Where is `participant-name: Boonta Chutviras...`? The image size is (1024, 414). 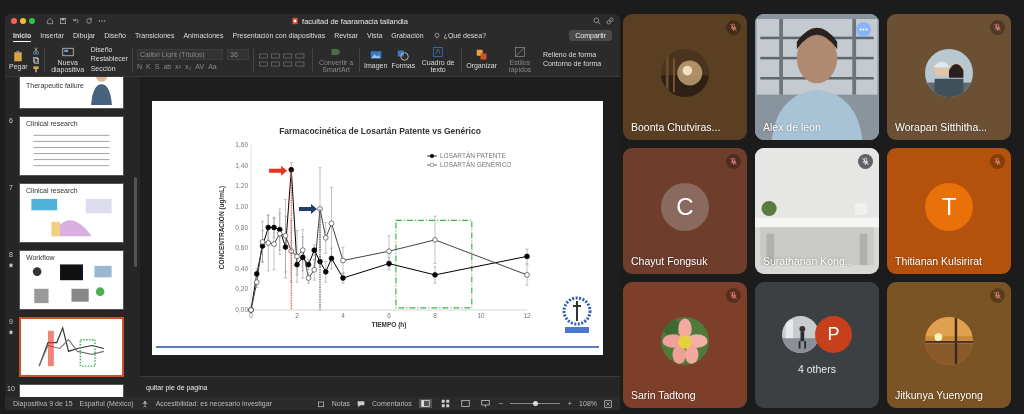
participant-name: Boonta Chutviras... is located at coordinates (676, 127).